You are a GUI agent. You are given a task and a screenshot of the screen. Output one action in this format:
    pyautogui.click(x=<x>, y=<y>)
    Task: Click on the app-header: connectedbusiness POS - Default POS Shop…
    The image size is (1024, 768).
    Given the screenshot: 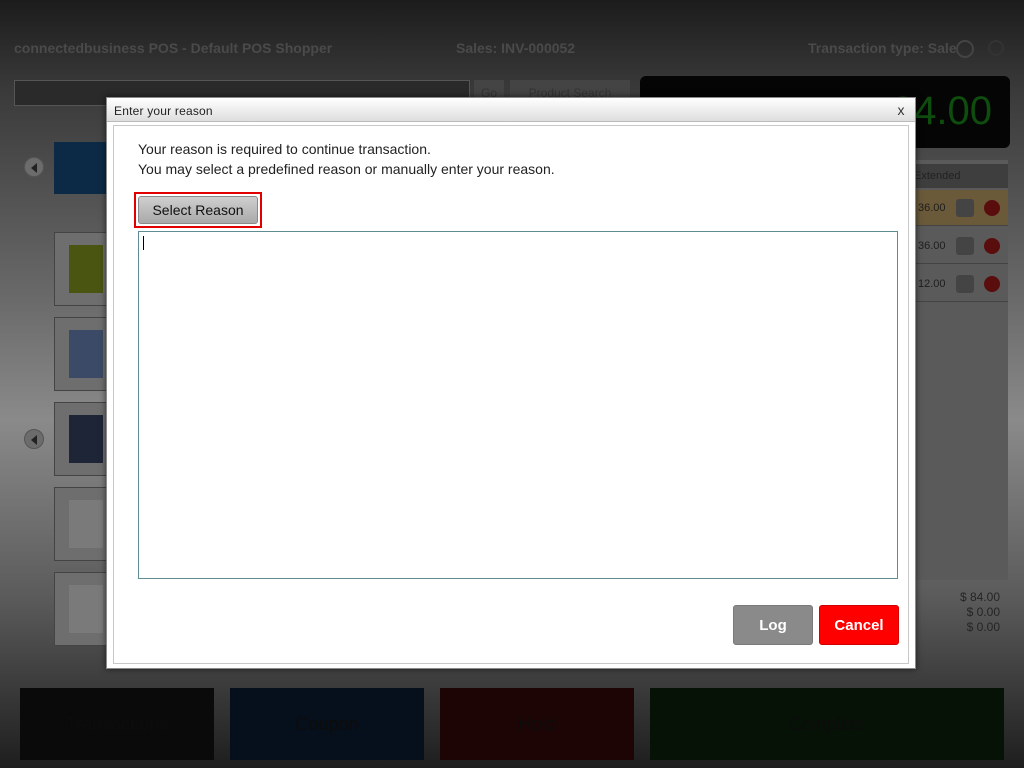 What is the action you would take?
    pyautogui.click(x=512, y=48)
    